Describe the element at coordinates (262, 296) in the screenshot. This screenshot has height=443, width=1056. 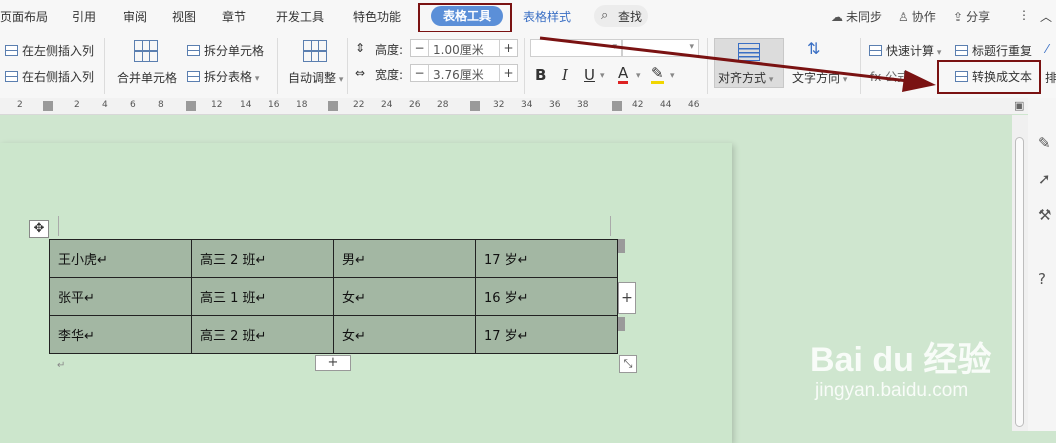
I see `table-cell: 高三 1 班↵` at that location.